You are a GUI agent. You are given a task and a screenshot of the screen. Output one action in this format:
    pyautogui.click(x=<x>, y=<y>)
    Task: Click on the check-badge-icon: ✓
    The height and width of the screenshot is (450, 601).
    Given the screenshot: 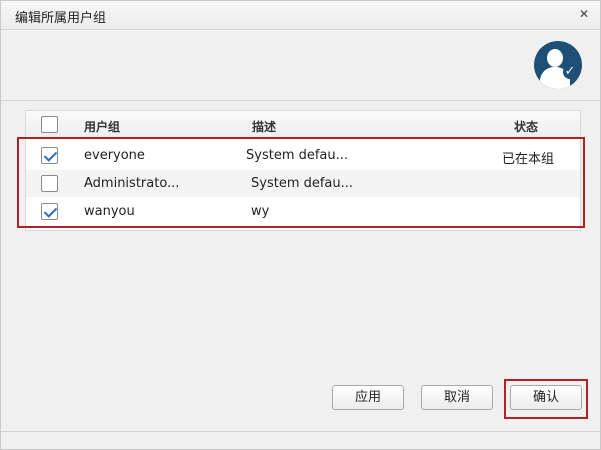 What is the action you would take?
    pyautogui.click(x=570, y=71)
    